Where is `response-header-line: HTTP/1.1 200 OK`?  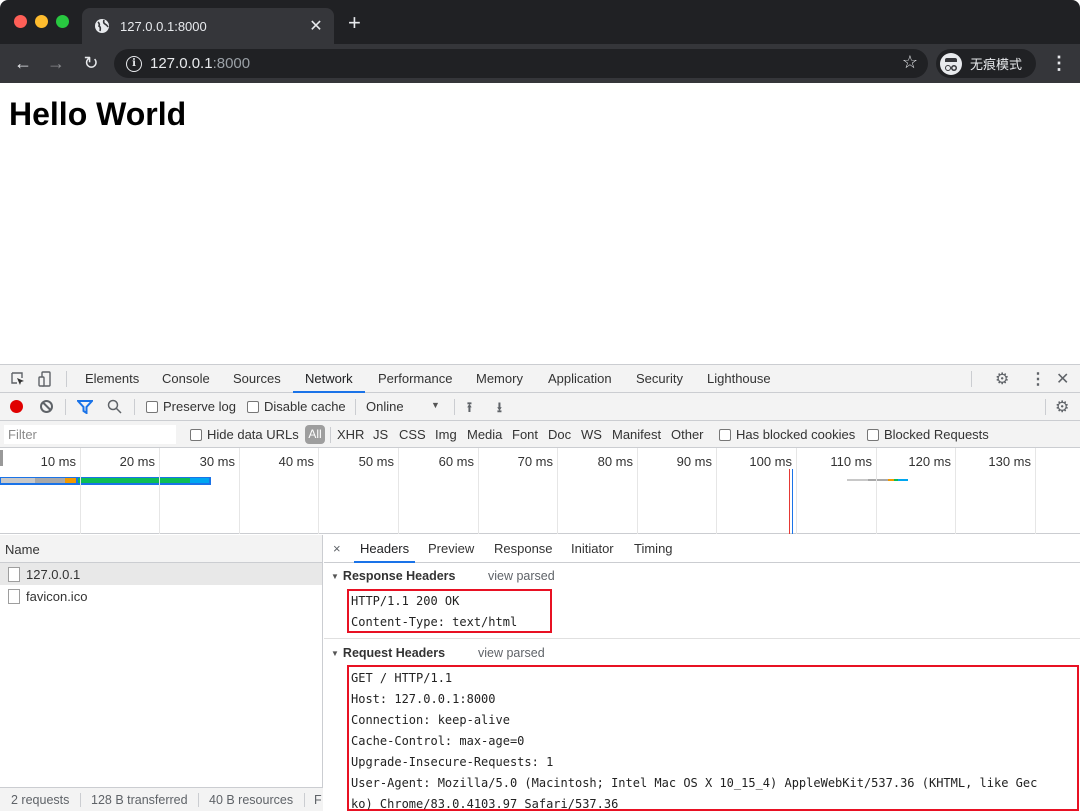
response-header-line: HTTP/1.1 200 OK is located at coordinates (405, 601).